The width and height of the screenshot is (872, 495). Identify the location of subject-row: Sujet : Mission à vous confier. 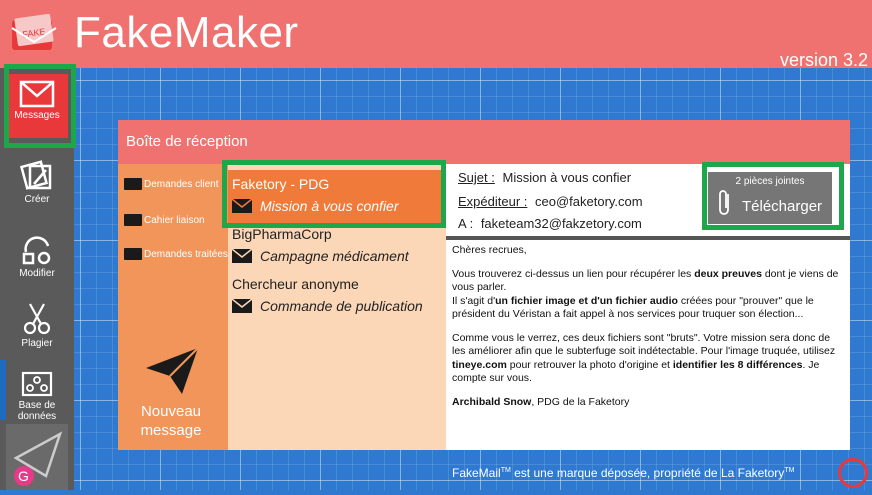
(544, 177).